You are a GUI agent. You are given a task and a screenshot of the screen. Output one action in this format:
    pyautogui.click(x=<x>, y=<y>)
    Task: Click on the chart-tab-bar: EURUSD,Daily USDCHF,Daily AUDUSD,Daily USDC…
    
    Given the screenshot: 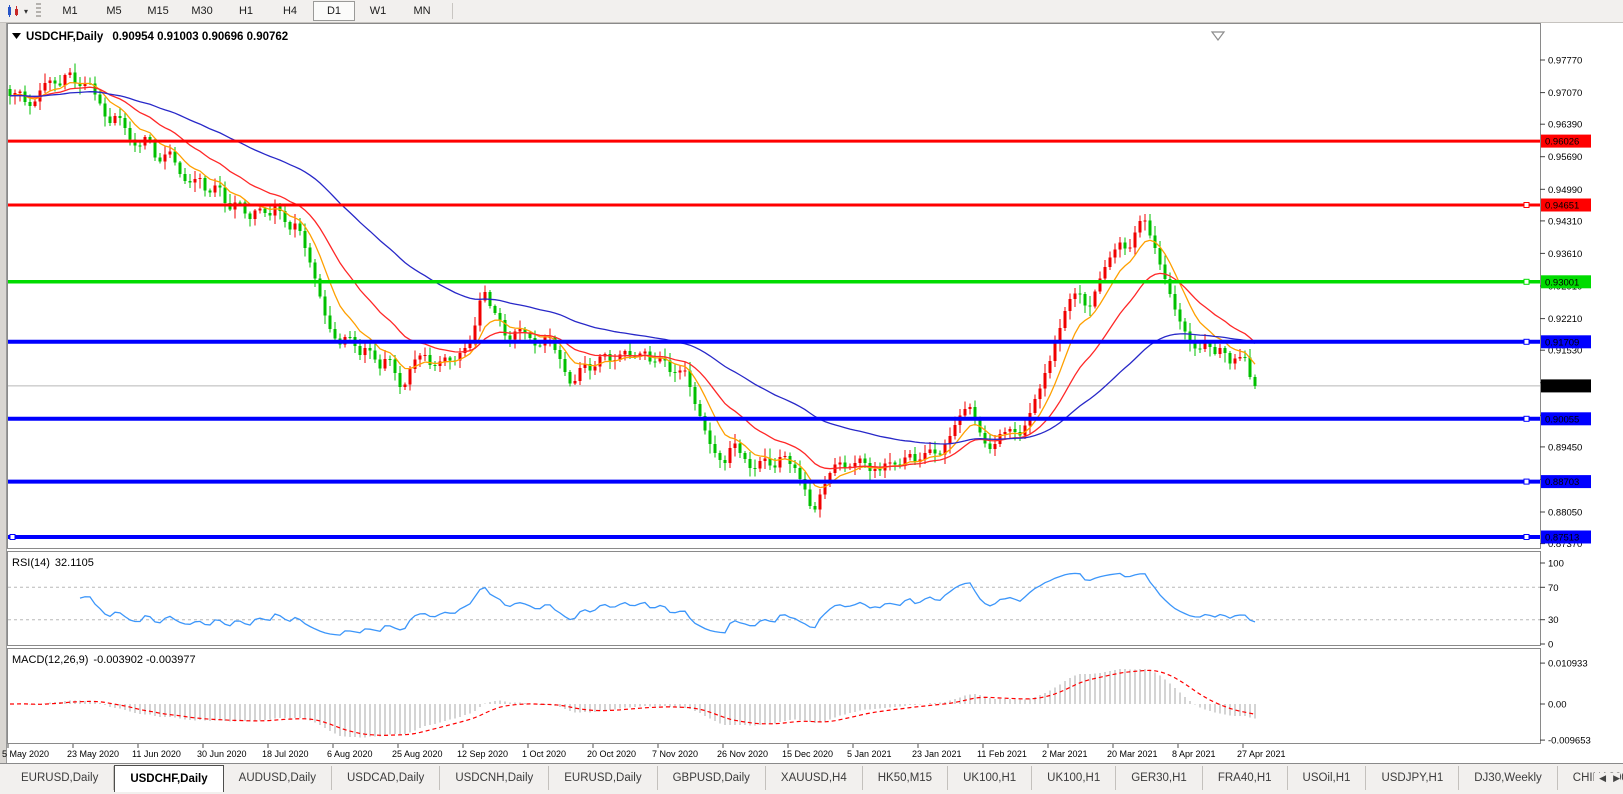 What is the action you would take?
    pyautogui.click(x=811, y=778)
    